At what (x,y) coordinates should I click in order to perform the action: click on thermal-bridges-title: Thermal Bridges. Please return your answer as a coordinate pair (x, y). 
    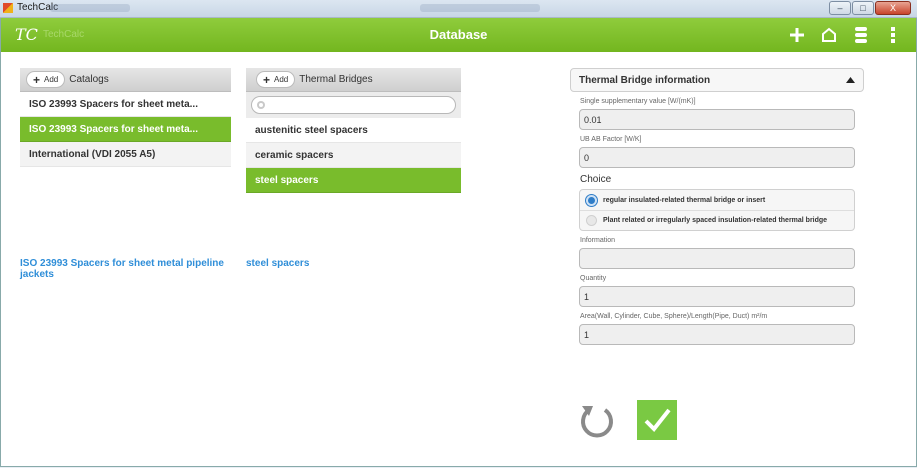
    Looking at the image, I should click on (336, 79).